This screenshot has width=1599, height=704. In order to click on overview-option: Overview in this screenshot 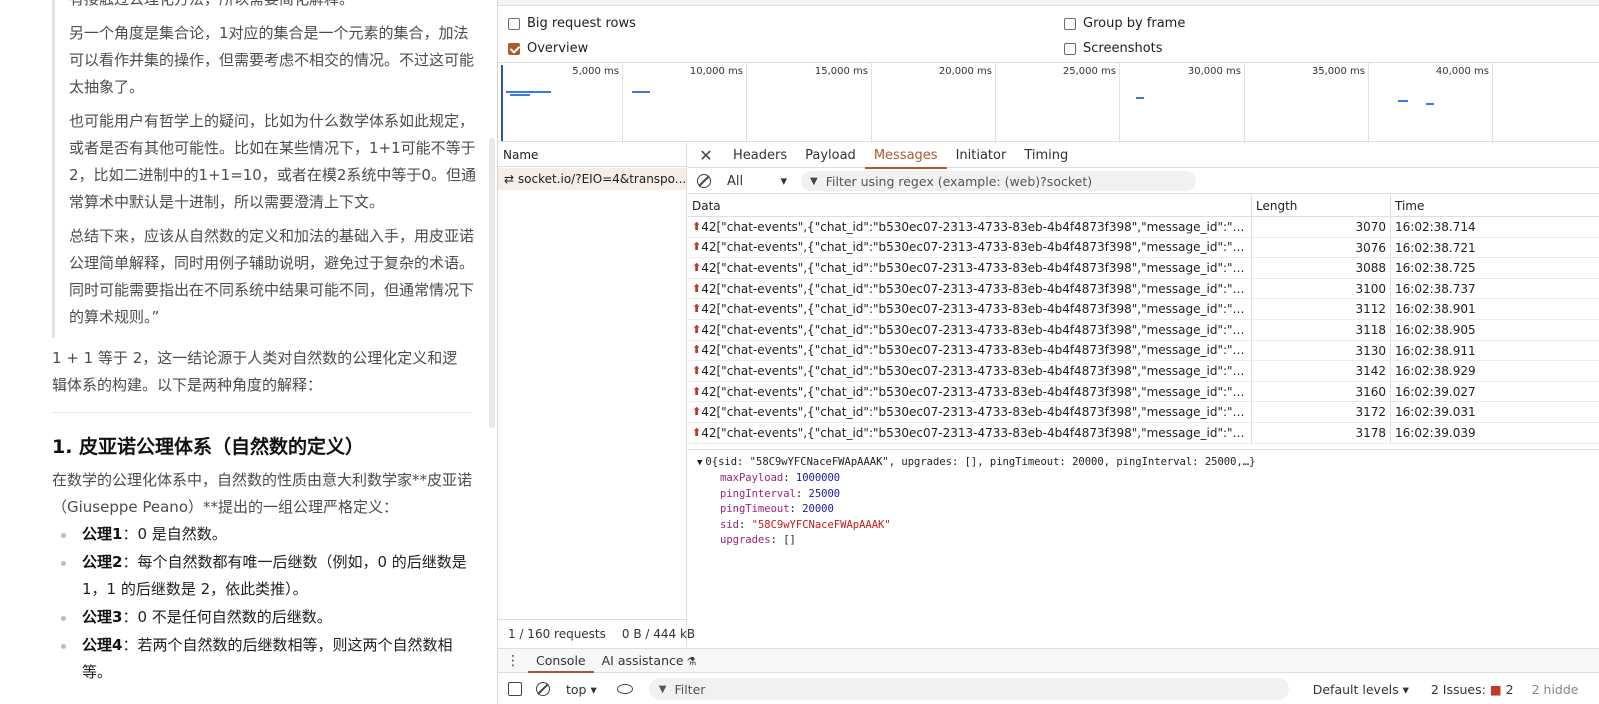, I will do `click(548, 48)`.